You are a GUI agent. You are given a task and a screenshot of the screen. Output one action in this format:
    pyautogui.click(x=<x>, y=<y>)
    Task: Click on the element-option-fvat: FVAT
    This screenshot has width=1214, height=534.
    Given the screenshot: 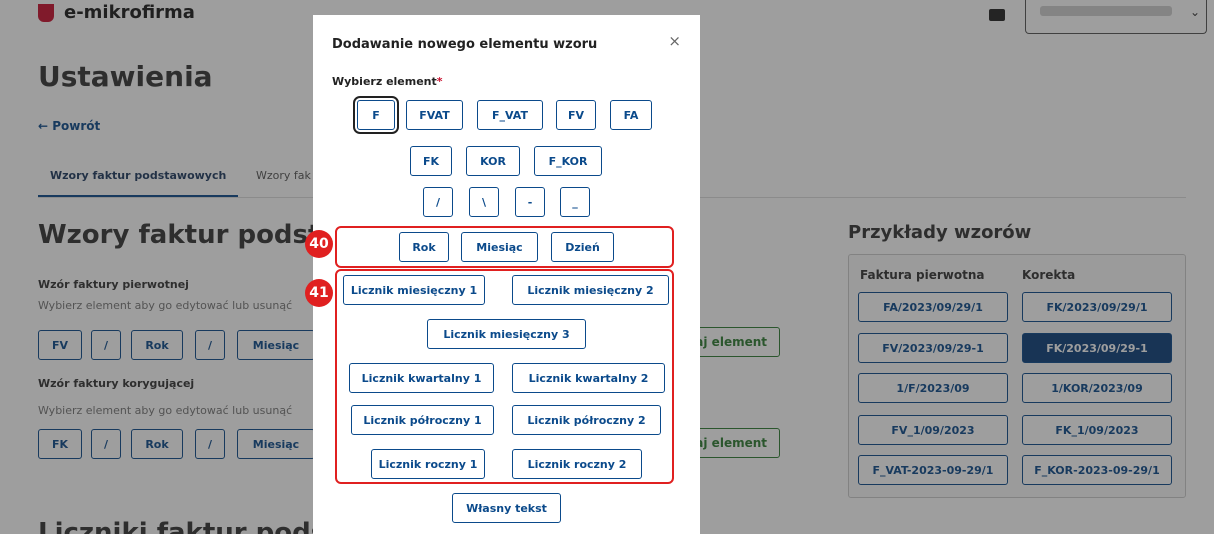 What is the action you would take?
    pyautogui.click(x=434, y=115)
    